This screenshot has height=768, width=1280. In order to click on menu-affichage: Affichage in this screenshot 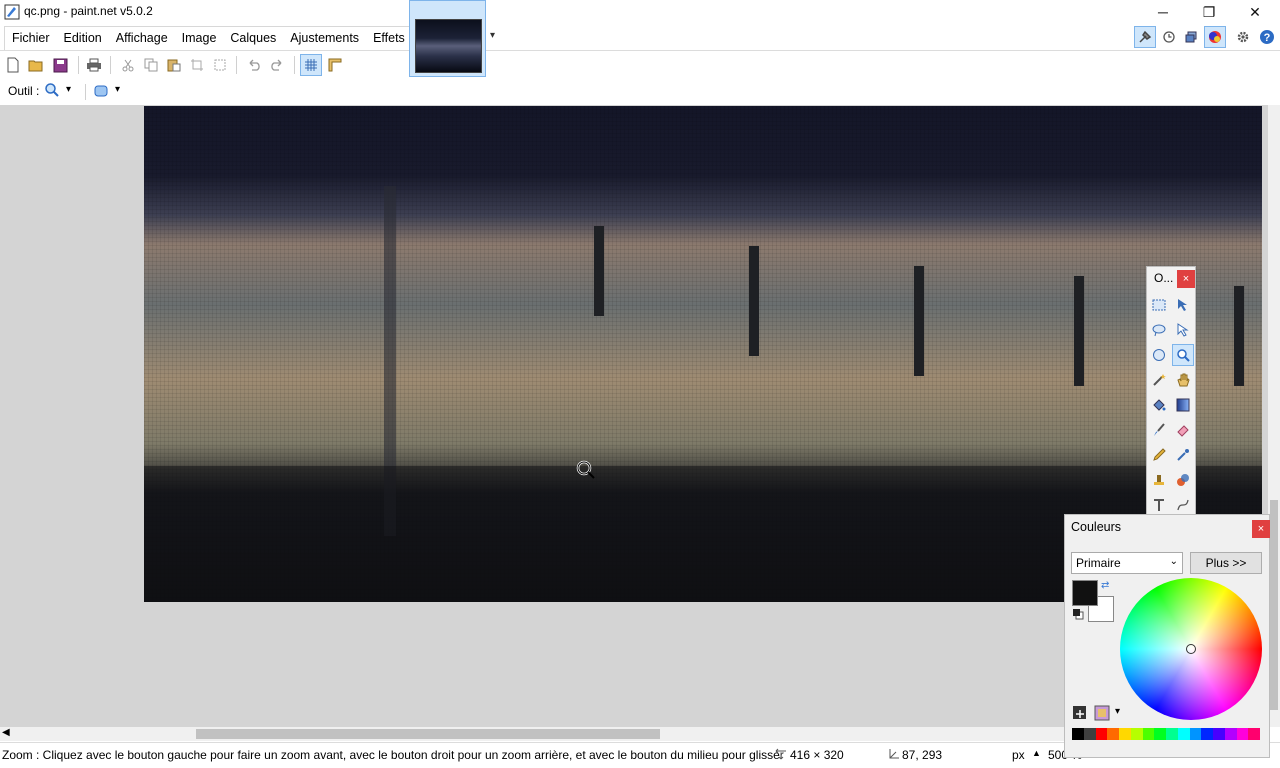, I will do `click(142, 39)`.